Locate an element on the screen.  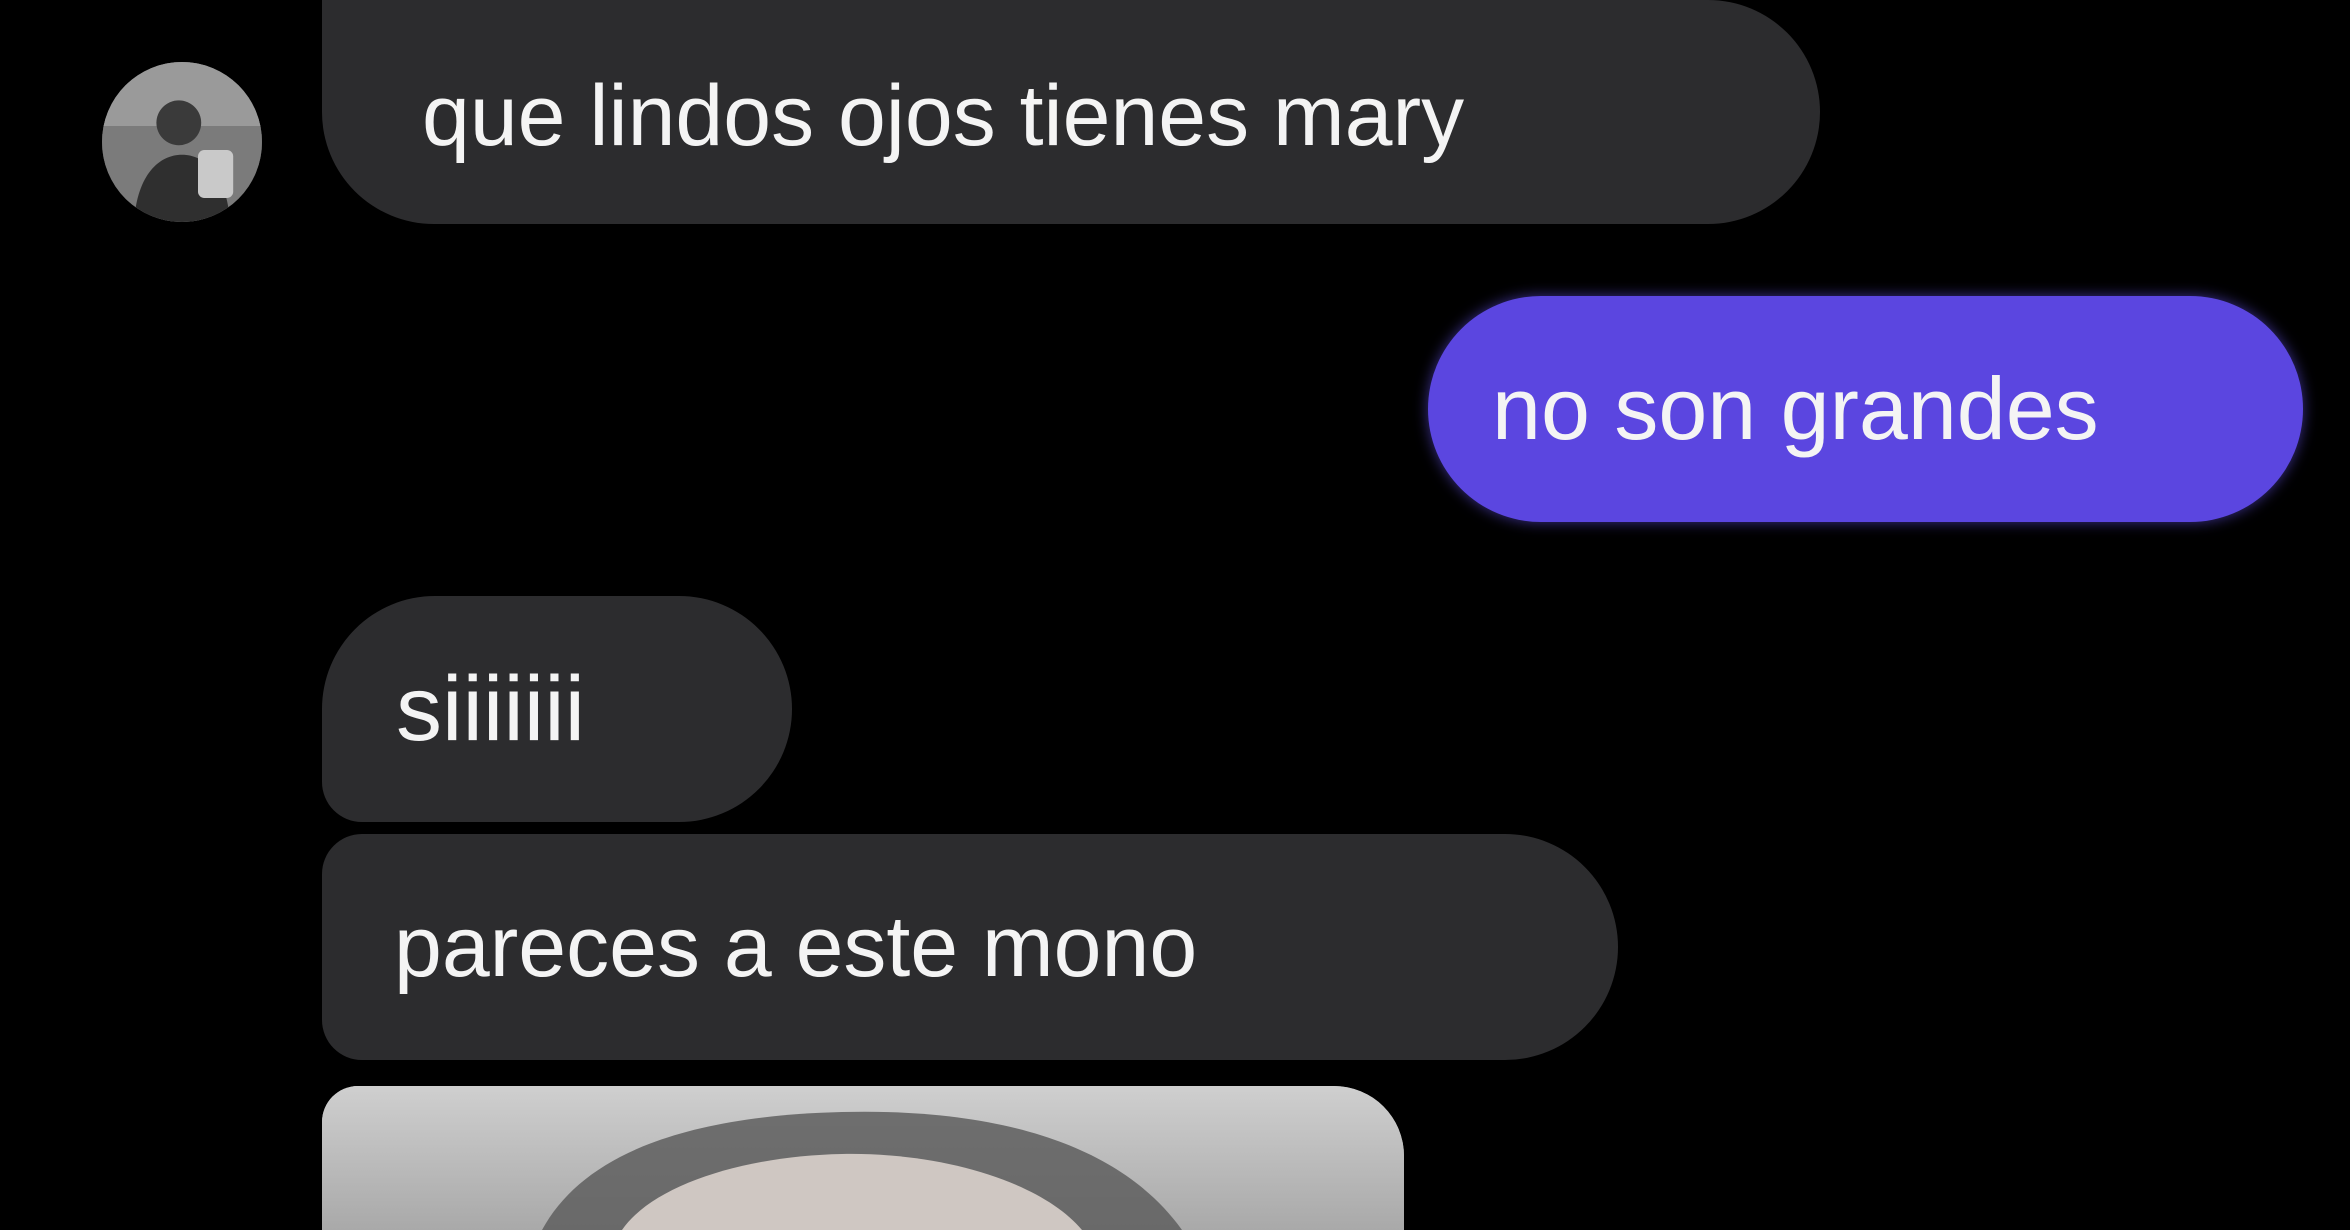
image-message is located at coordinates (863, 1158).